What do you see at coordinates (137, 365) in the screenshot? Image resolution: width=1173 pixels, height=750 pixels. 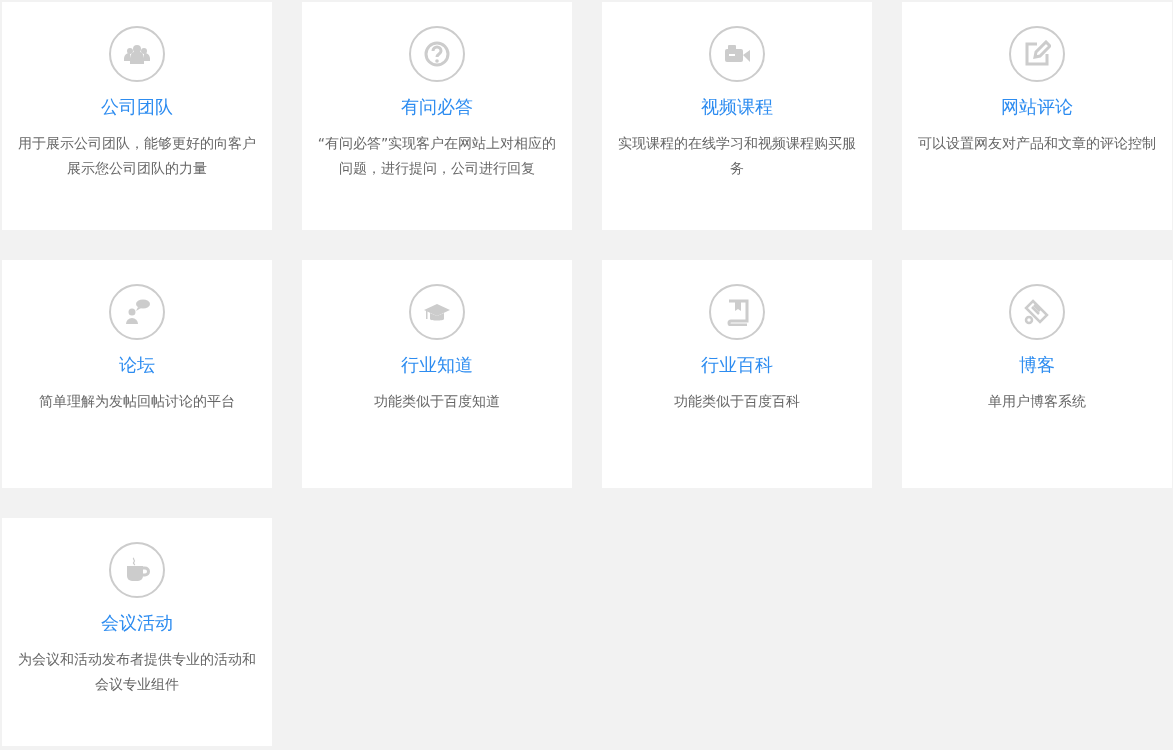 I see `card-title: 论坛` at bounding box center [137, 365].